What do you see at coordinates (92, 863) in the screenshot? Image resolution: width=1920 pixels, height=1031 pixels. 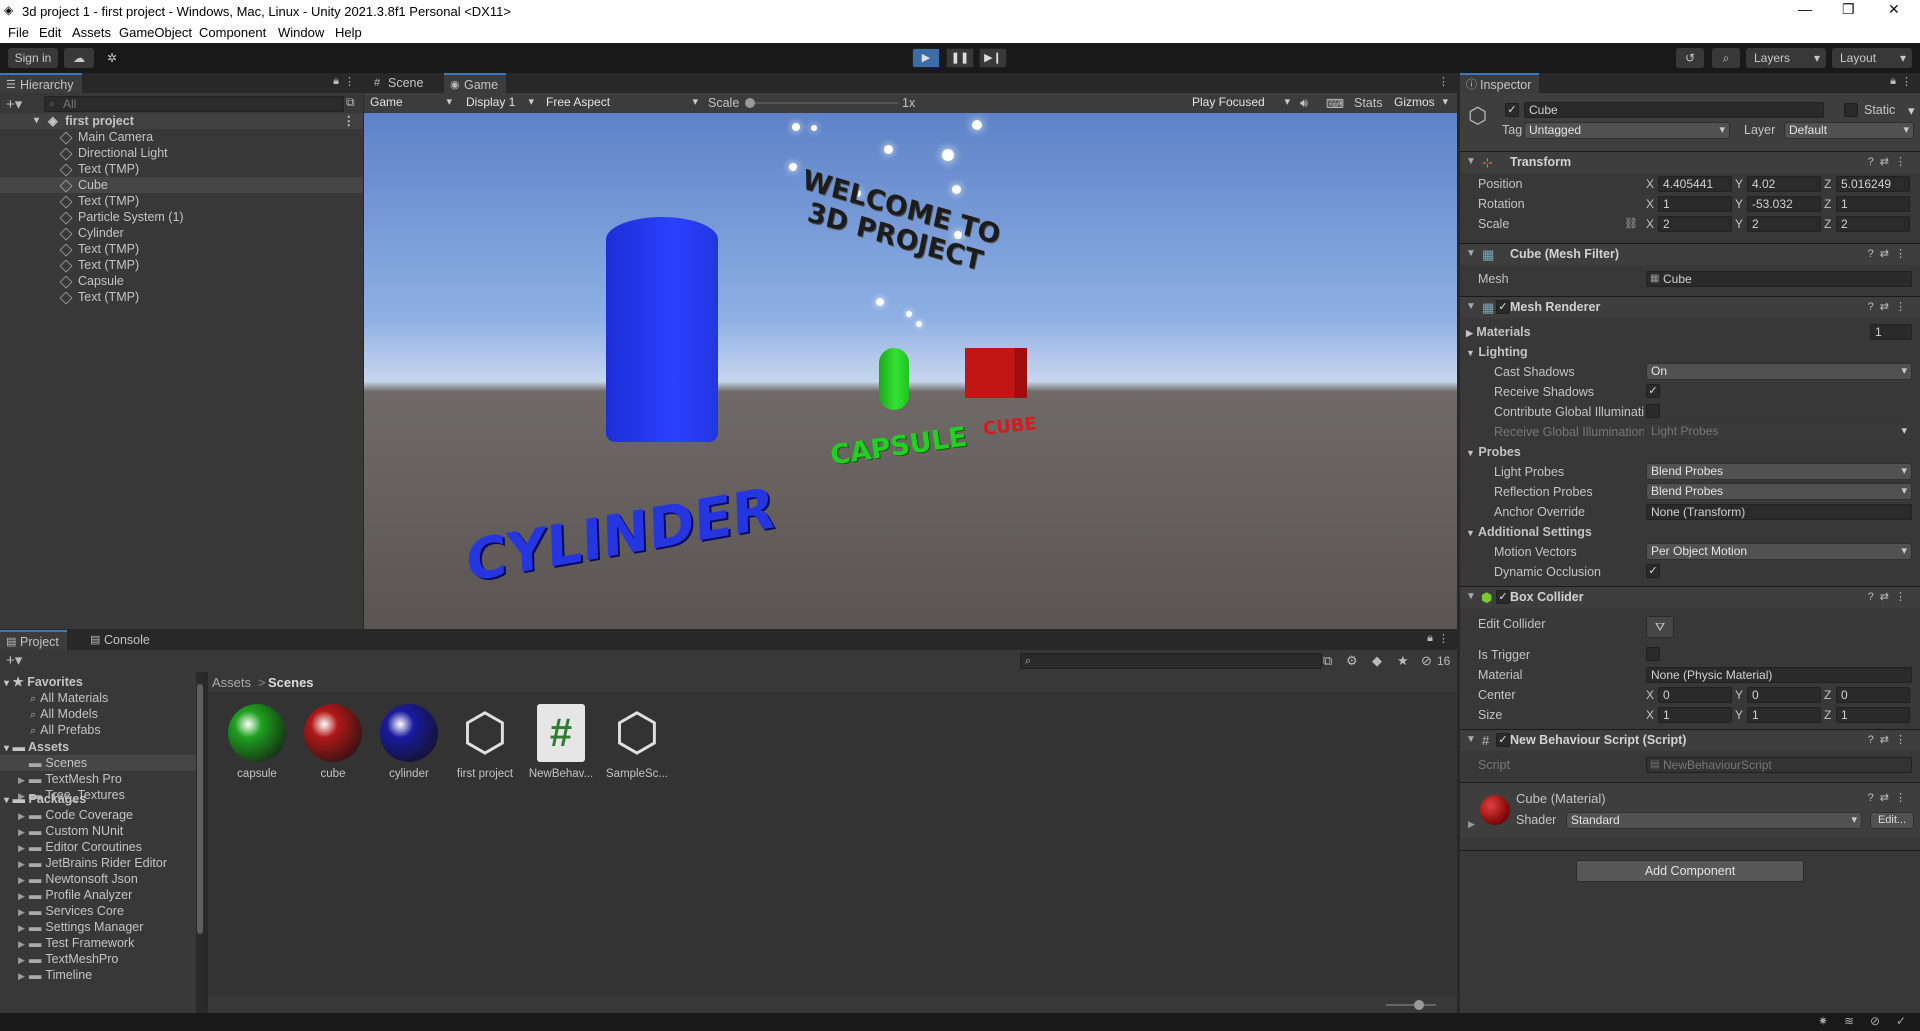 I see `package-item: ▶ ▬ JetBrains Rider Editor` at bounding box center [92, 863].